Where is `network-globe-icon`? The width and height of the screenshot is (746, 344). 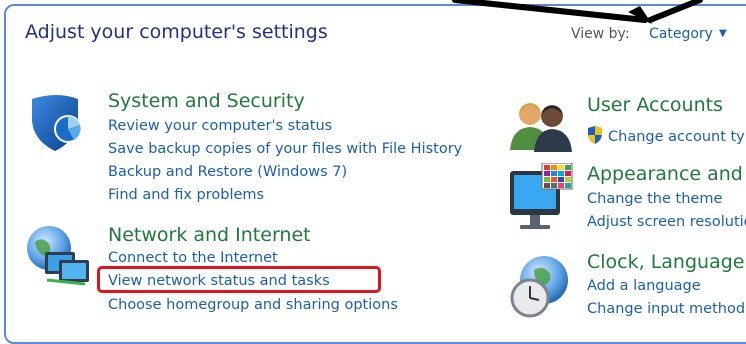
network-globe-icon is located at coordinates (58, 256).